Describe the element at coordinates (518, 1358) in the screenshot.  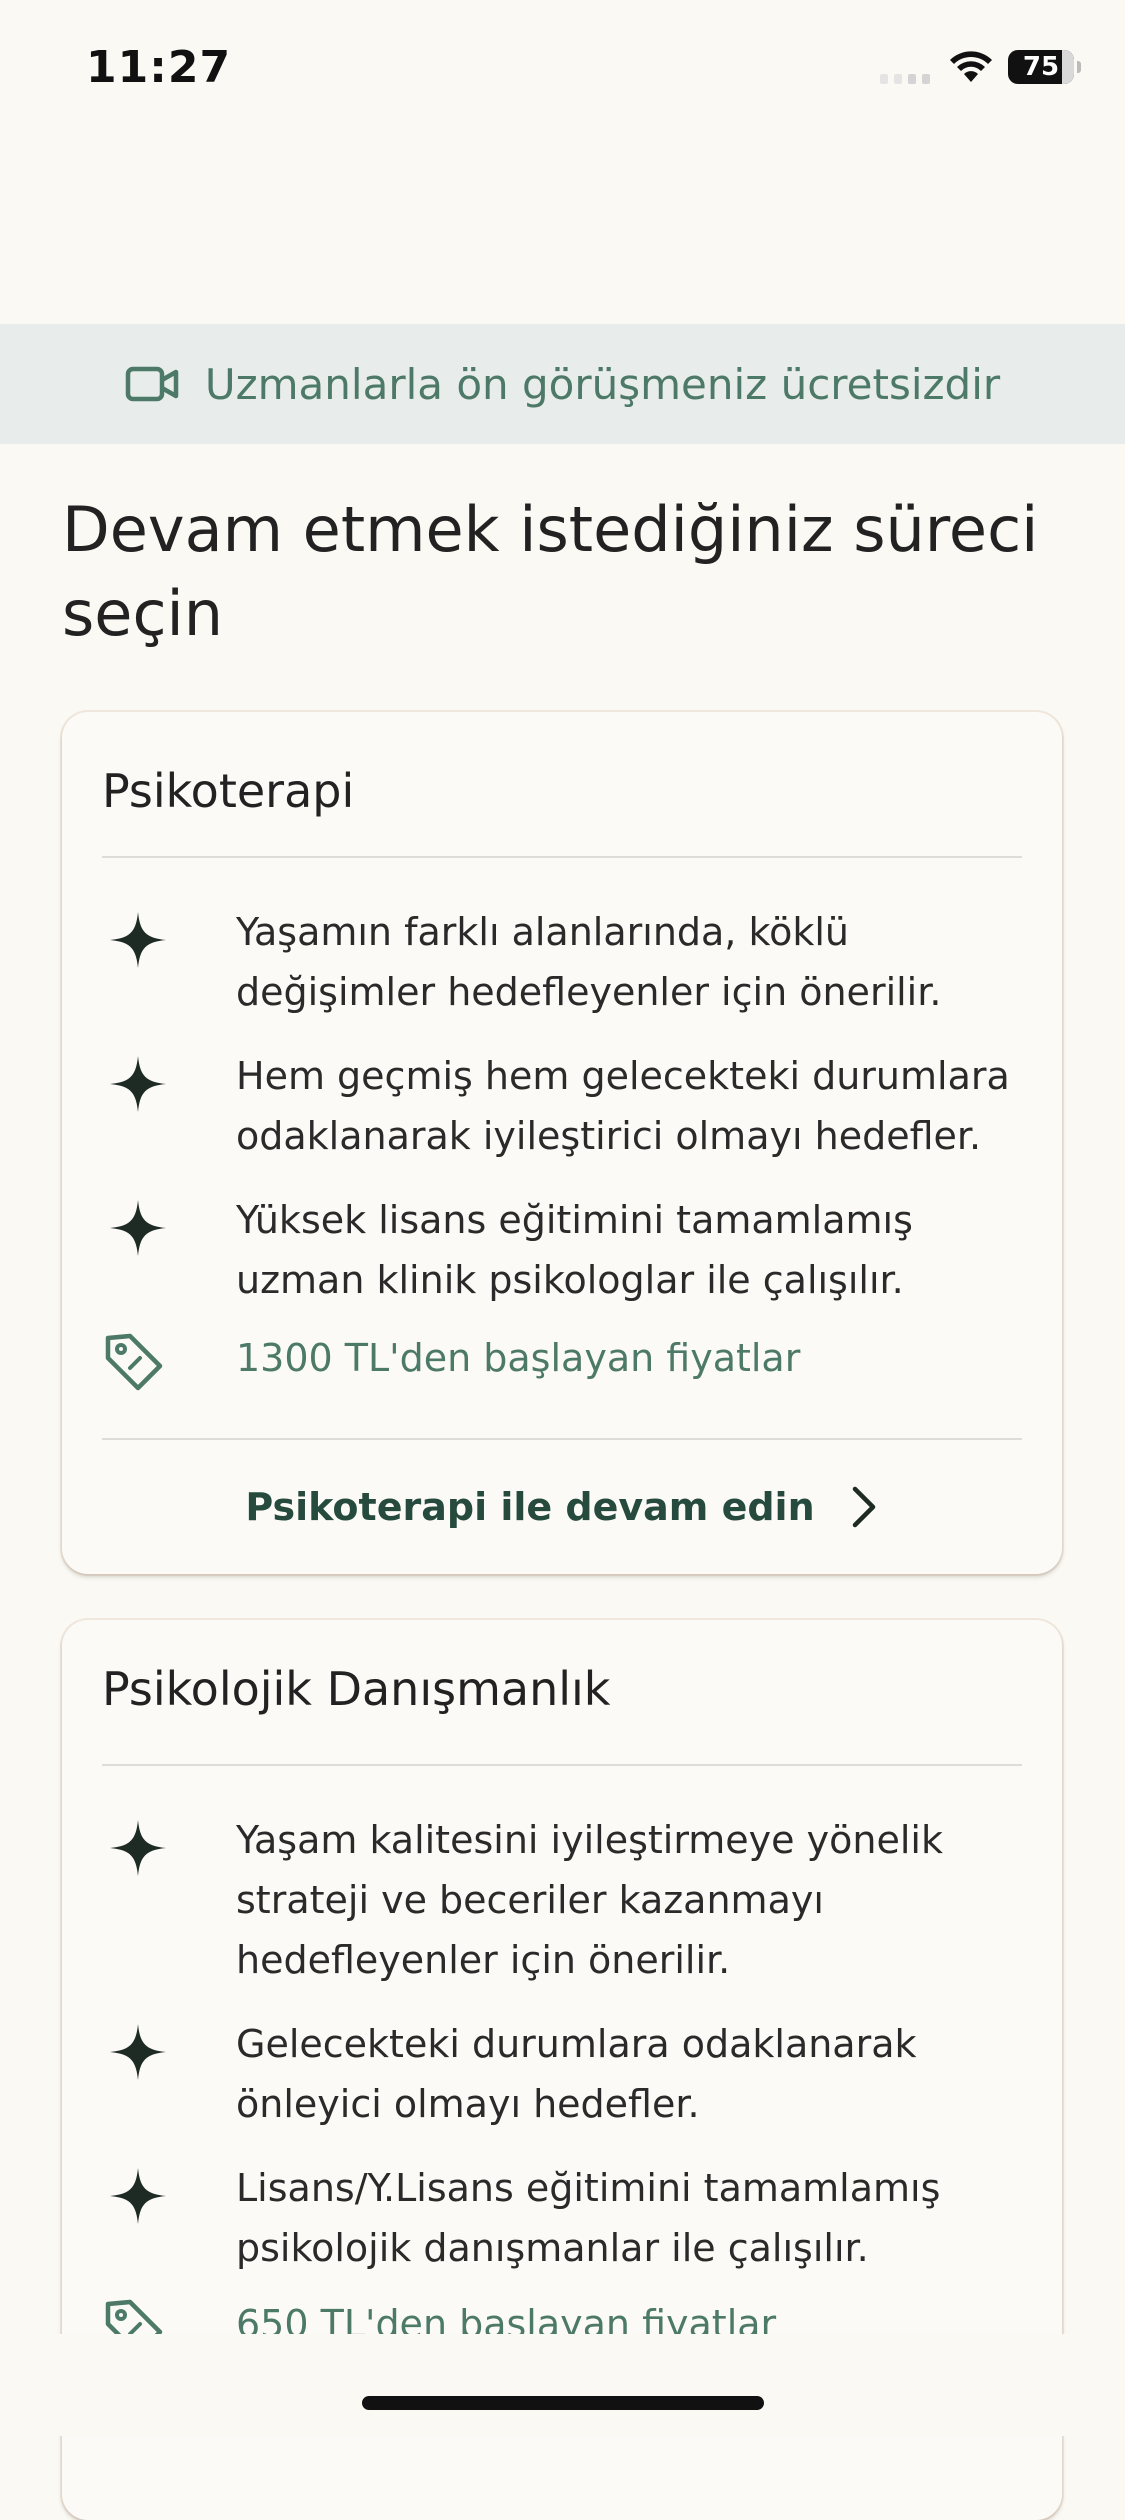
I see `price-text: 1300 TL'den başlayan fiyatlar` at that location.